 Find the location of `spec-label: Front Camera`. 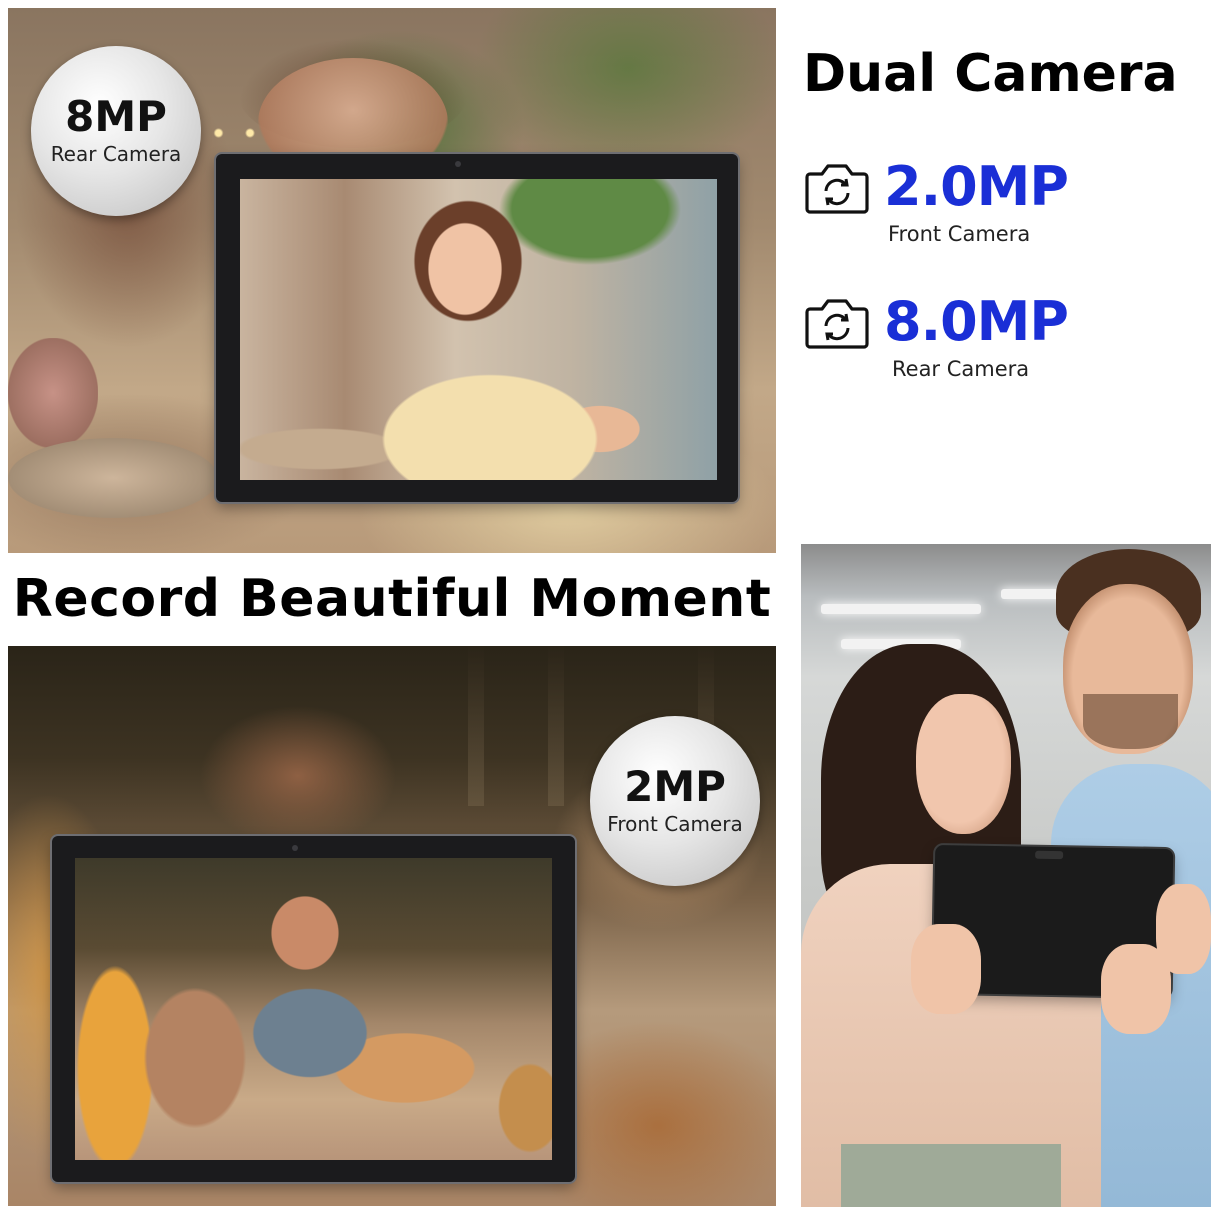

spec-label: Front Camera is located at coordinates (959, 234).